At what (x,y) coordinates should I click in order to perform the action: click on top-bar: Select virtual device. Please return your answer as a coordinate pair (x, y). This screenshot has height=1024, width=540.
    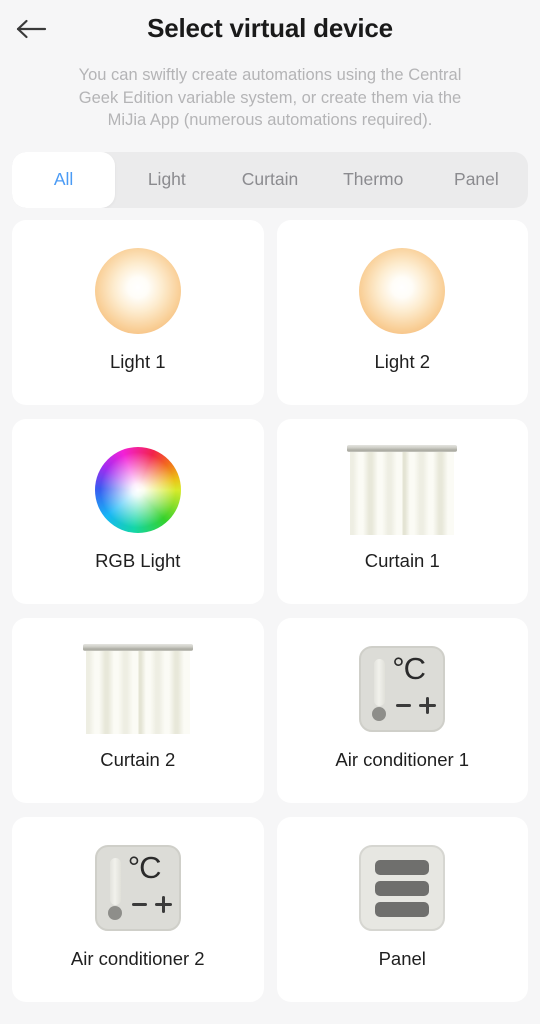
    Looking at the image, I should click on (270, 29).